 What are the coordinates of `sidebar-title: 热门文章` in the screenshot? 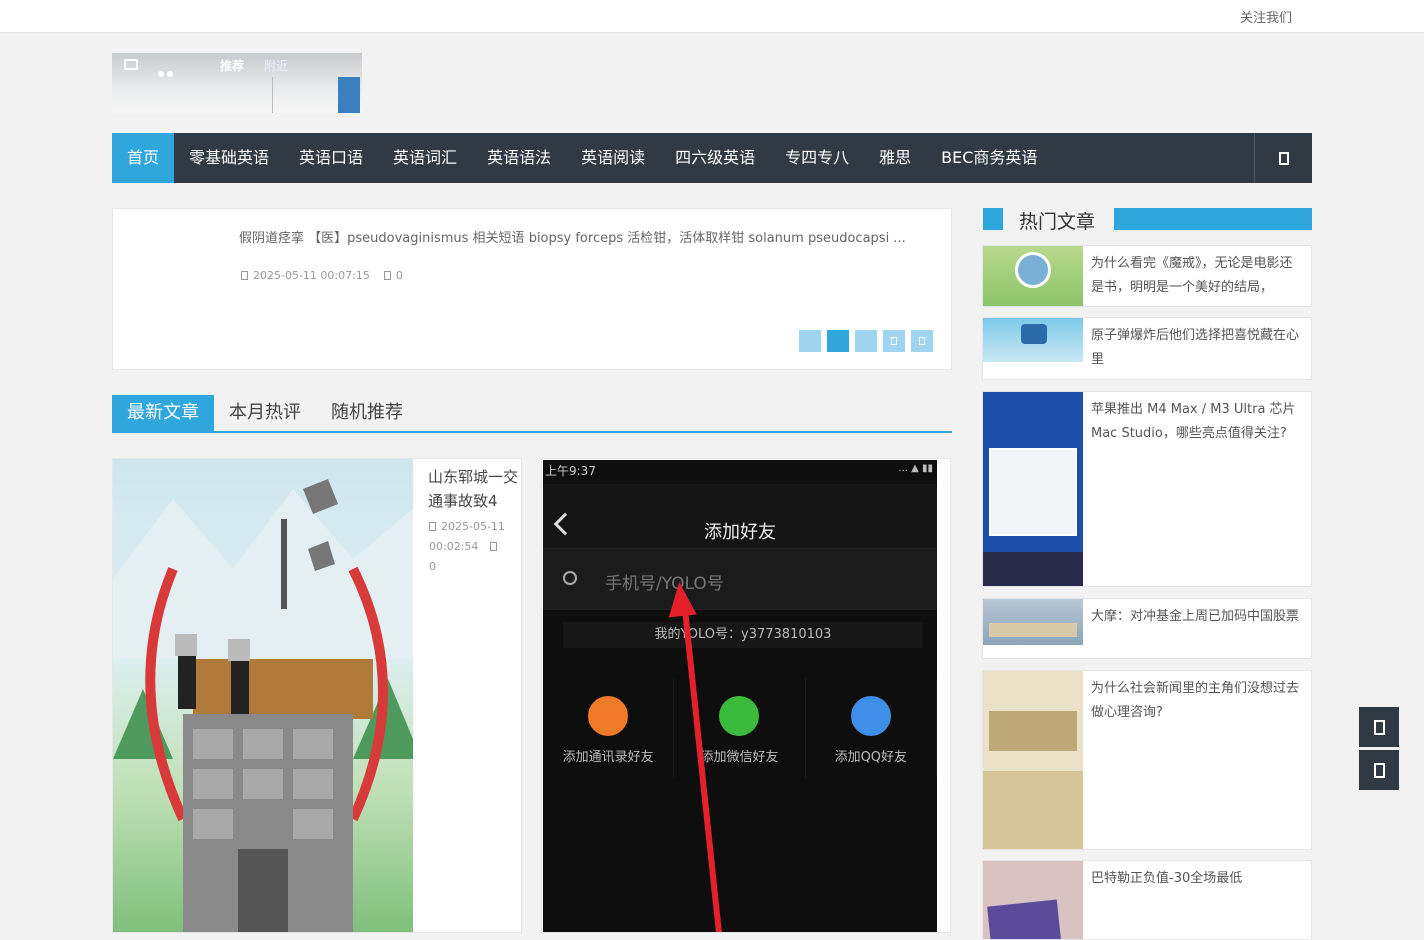 It's located at (1057, 222).